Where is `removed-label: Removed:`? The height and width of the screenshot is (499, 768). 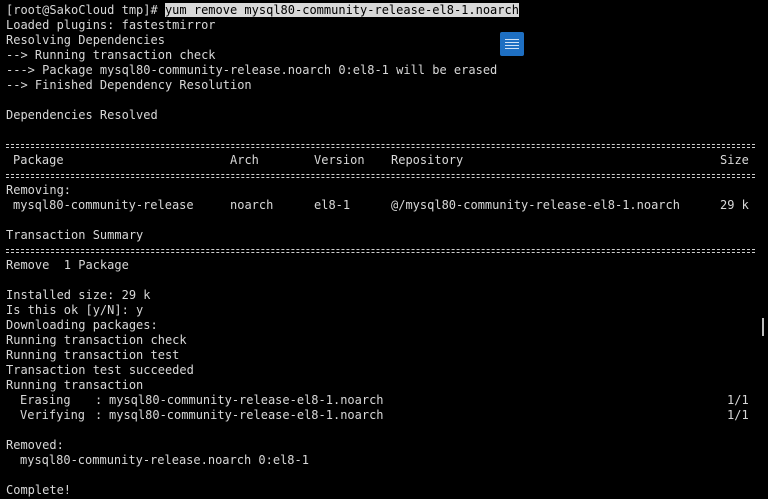 removed-label: Removed: is located at coordinates (35, 445).